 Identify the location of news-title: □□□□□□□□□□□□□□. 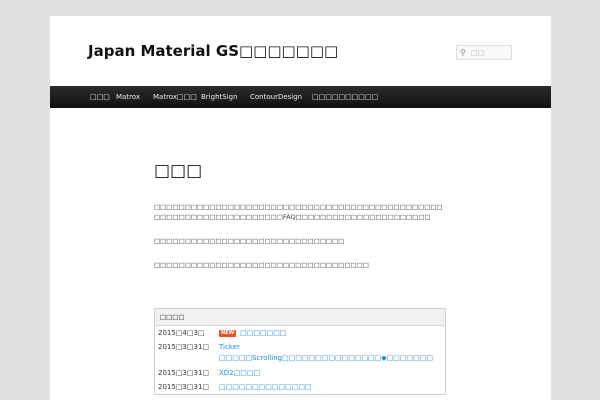
(306, 386).